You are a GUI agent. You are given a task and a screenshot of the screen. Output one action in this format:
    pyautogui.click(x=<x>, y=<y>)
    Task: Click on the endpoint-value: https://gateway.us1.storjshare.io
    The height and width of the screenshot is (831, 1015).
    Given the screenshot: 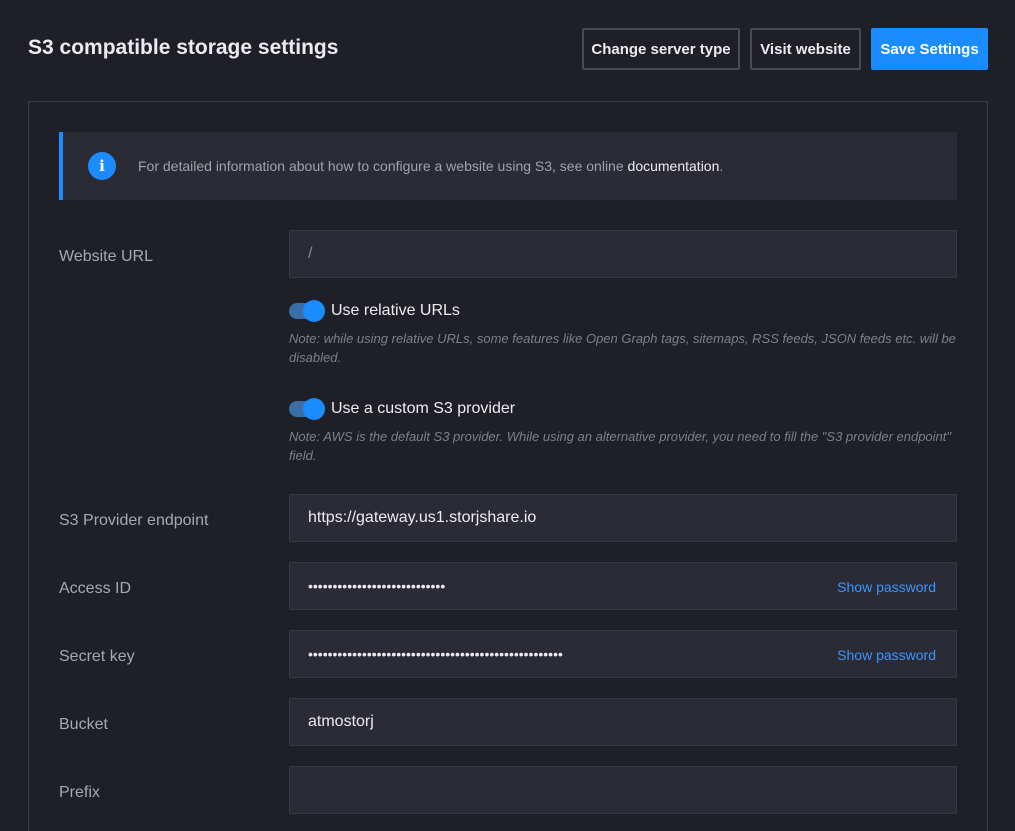 What is the action you would take?
    pyautogui.click(x=422, y=517)
    